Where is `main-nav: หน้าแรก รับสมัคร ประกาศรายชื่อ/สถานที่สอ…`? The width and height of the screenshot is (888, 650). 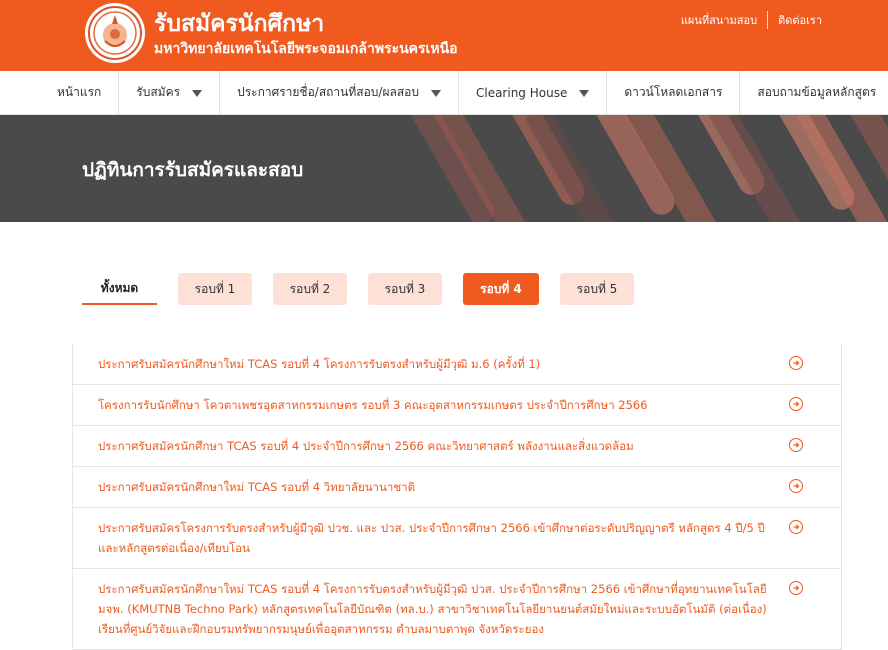
main-nav: หน้าแรก รับสมัคร ประกาศรายชื่อ/สถานที่สอ… is located at coordinates (444, 93).